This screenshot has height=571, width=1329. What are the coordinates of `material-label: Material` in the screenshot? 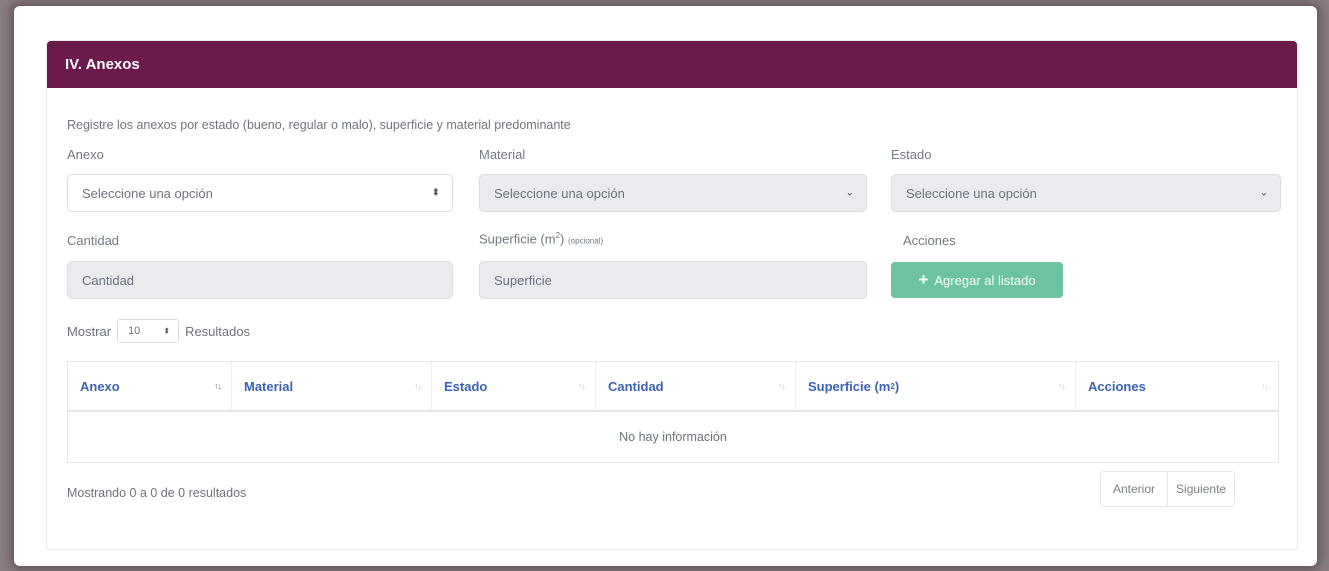 It's located at (502, 154).